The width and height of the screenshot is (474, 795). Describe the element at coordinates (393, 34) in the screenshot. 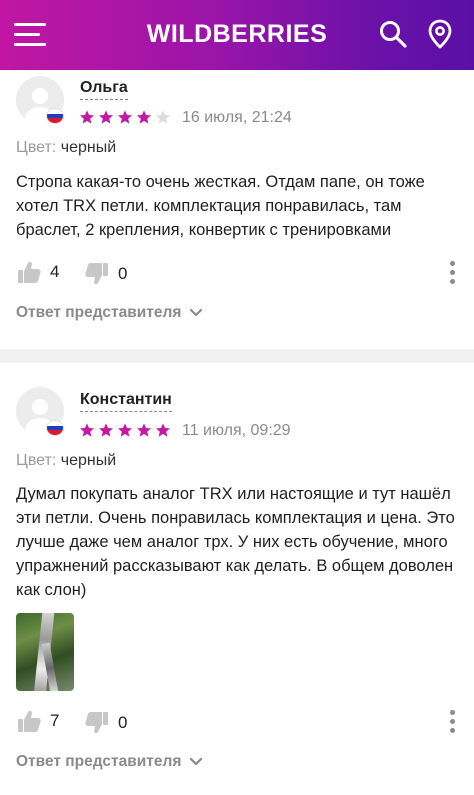

I see `search-icon` at that location.